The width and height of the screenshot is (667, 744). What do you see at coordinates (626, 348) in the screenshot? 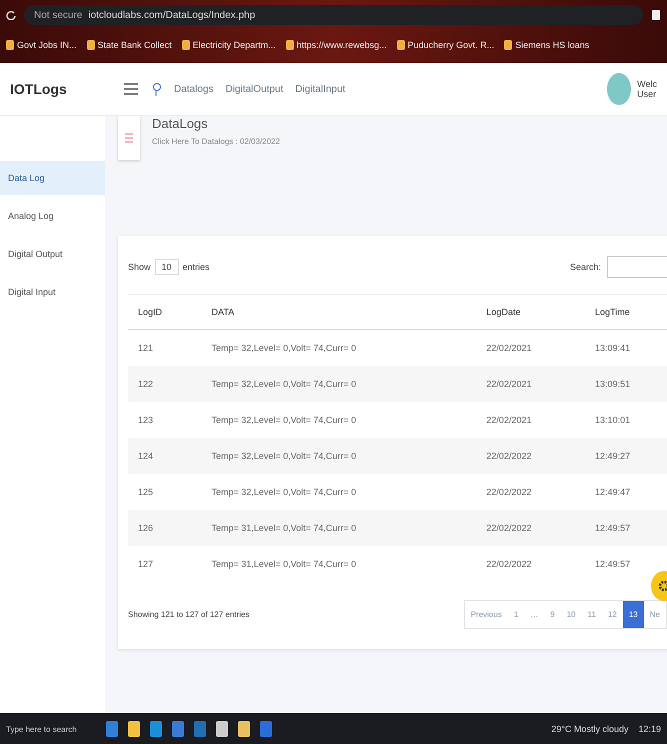
I see `table-cell: 13:09:41` at bounding box center [626, 348].